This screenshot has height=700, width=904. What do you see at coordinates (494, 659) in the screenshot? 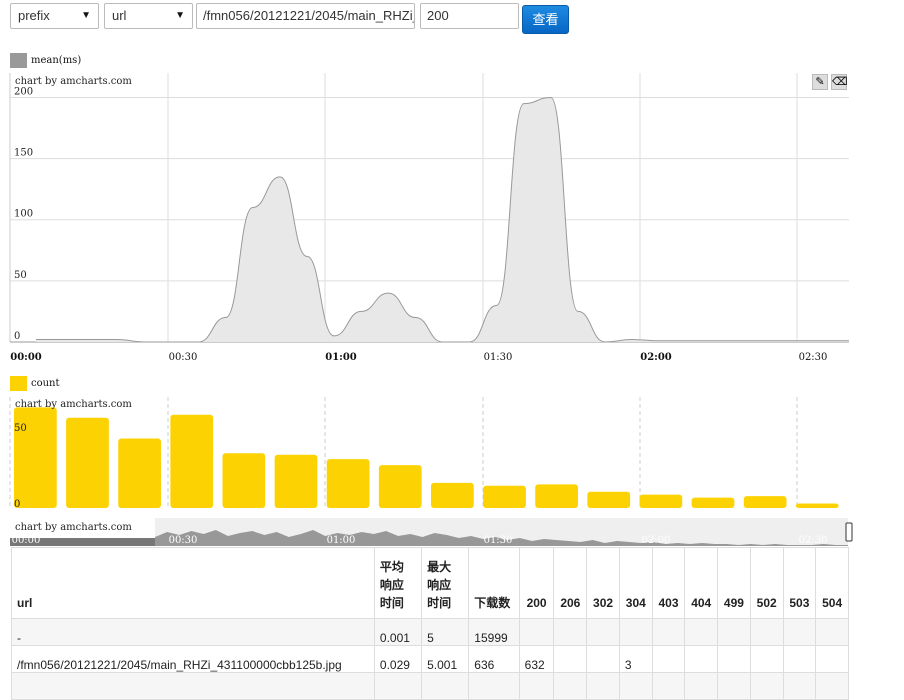
I see `table-cell: 636` at bounding box center [494, 659].